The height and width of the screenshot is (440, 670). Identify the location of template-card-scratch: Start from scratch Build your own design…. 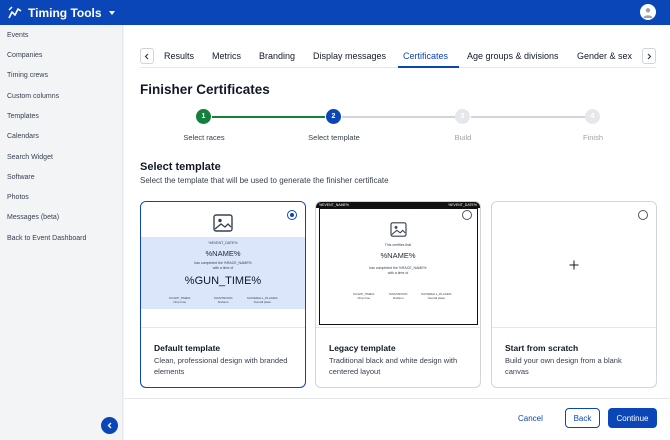
(574, 294).